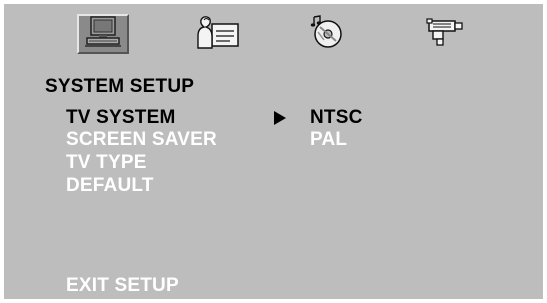  Describe the element at coordinates (141, 140) in the screenshot. I see `menu-item-screen-saver: SCREEN SAVER` at that location.